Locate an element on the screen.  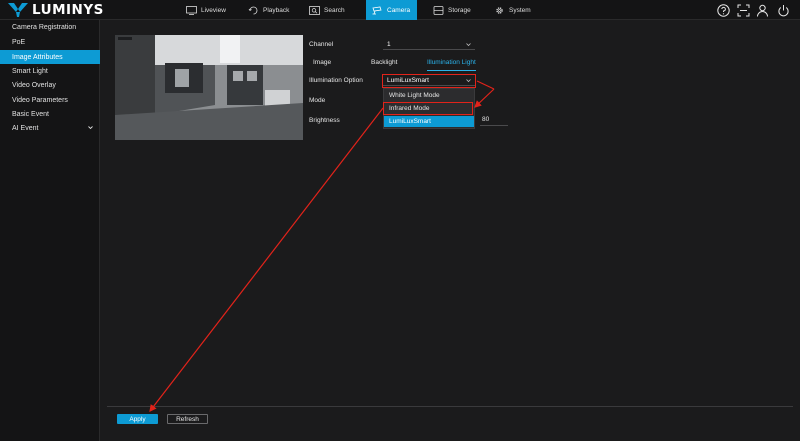
sidebar-item-video-parameters: Video Parameters is located at coordinates (50, 100).